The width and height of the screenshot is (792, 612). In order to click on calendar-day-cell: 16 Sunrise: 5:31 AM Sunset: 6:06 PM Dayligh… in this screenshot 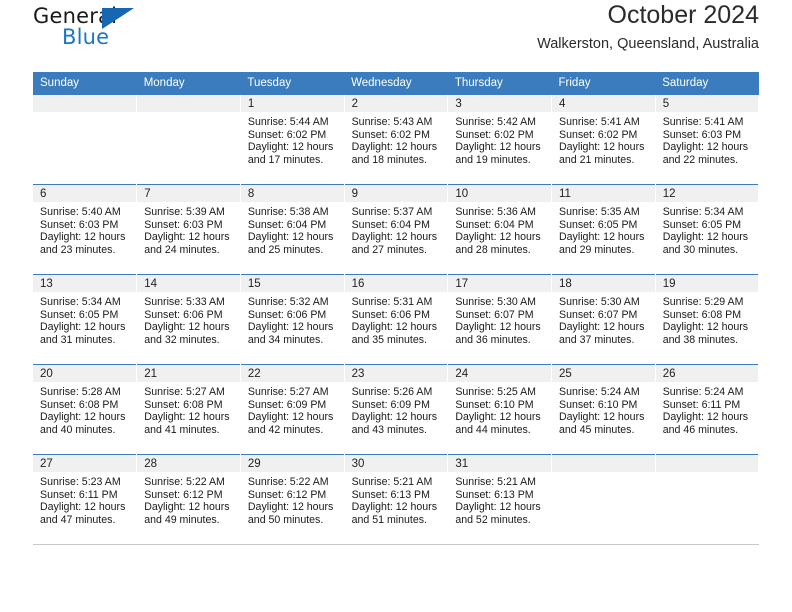, I will do `click(396, 319)`.